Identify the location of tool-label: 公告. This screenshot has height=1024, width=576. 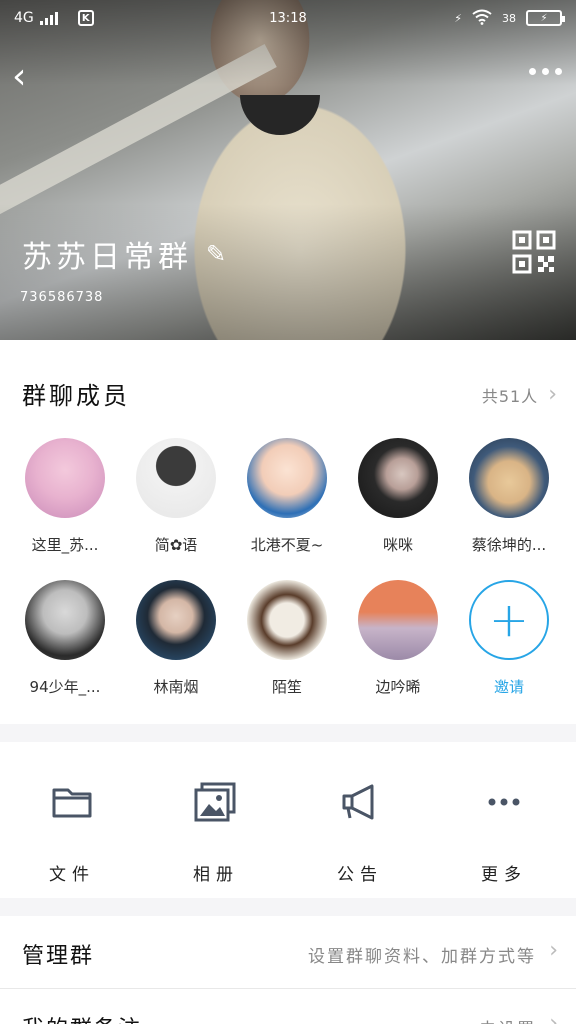
(360, 875).